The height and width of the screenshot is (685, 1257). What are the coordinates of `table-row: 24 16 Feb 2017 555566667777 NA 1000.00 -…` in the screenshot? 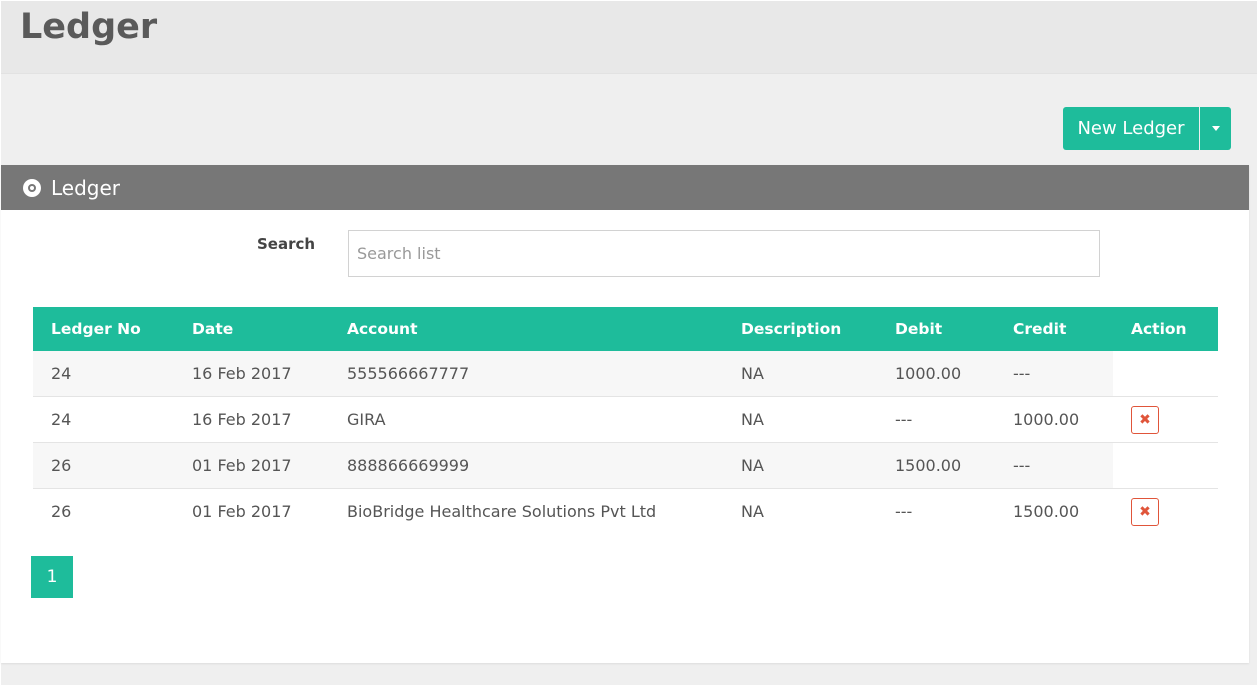 It's located at (625, 374).